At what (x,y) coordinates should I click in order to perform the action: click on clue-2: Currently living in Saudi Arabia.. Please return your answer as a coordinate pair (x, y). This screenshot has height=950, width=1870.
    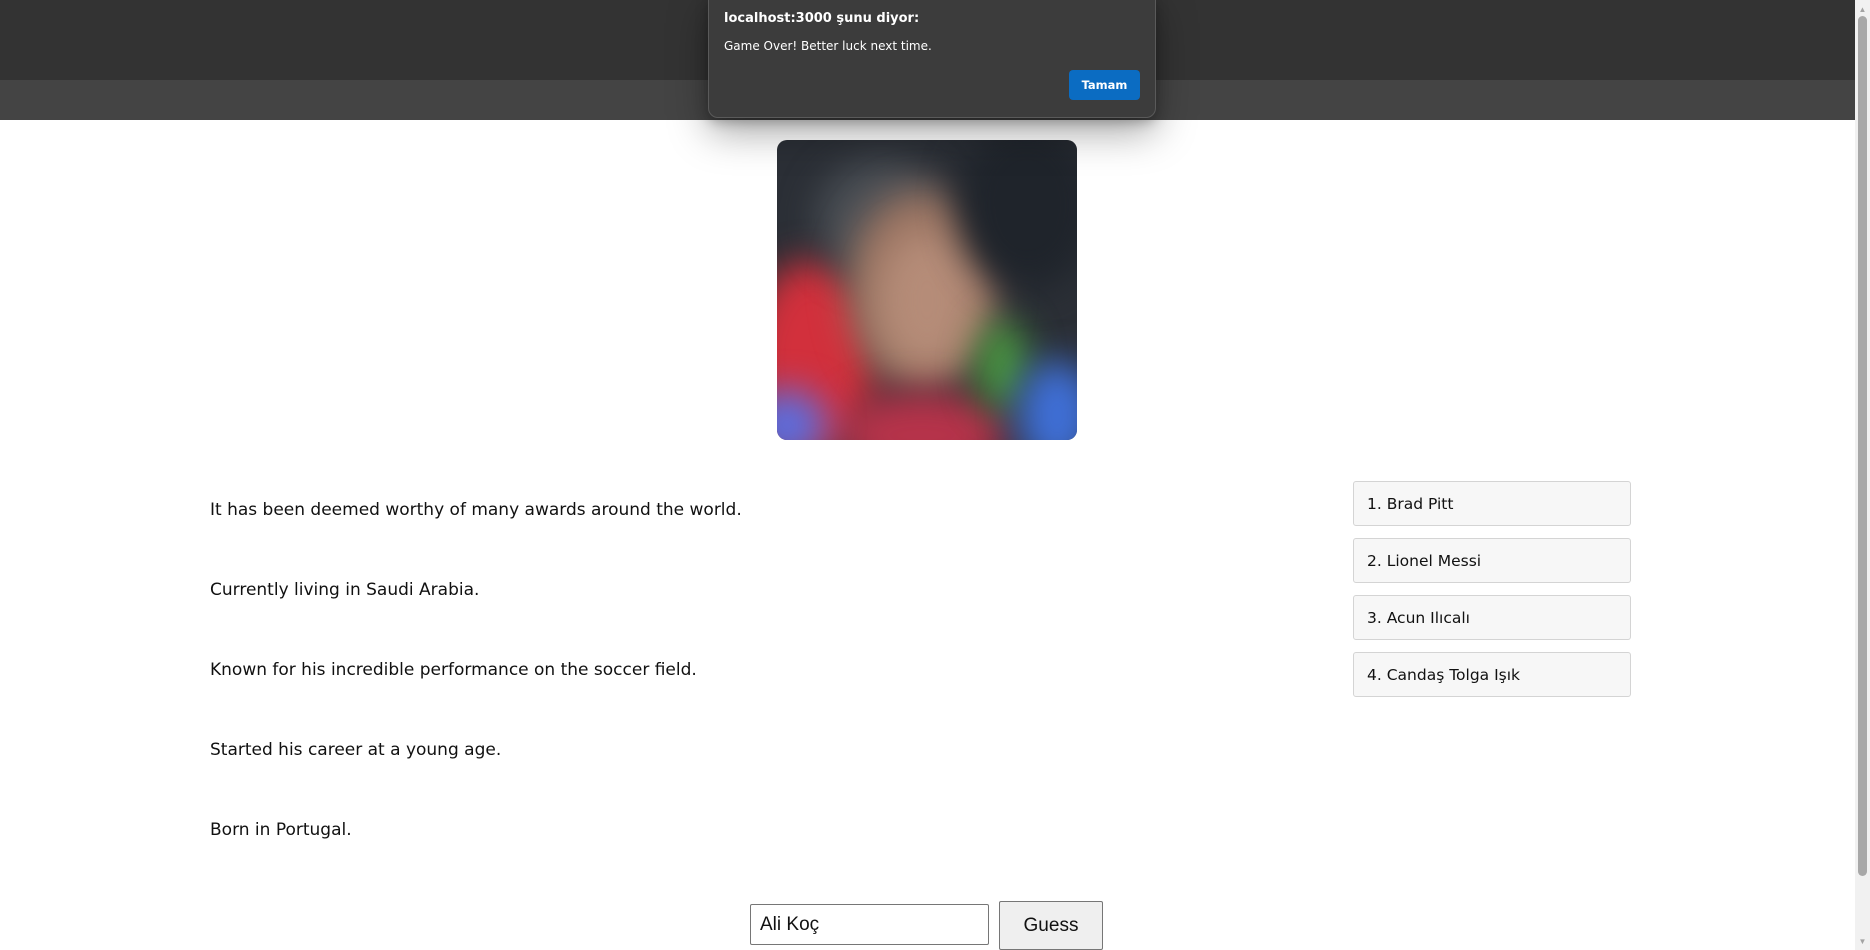
    Looking at the image, I should click on (345, 590).